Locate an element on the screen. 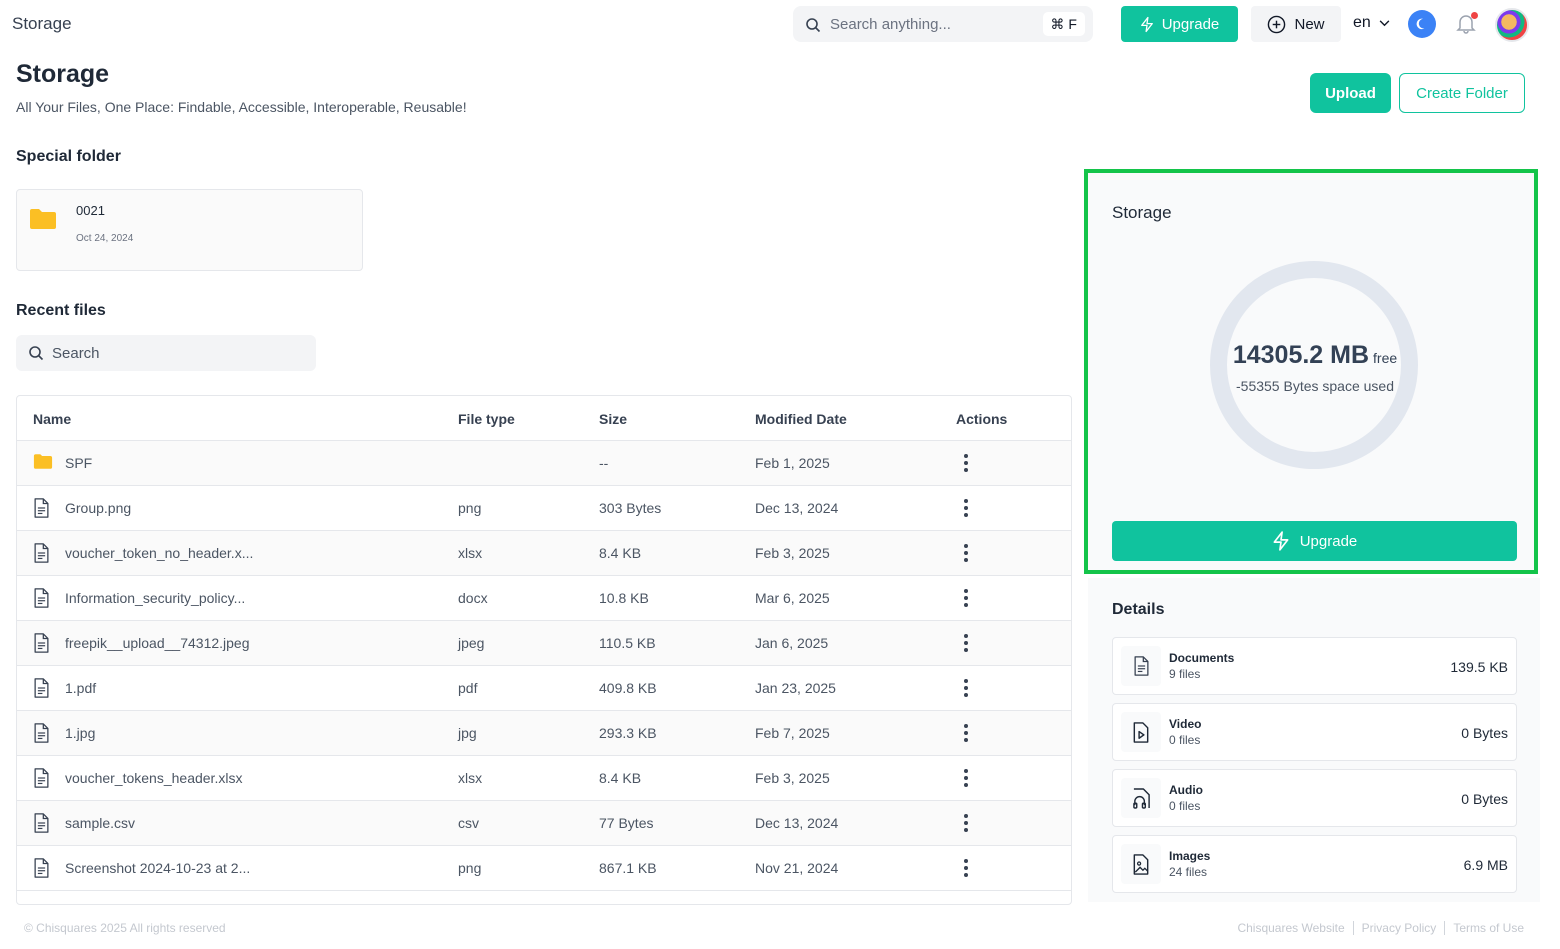  recent-files-search-input: Search is located at coordinates (166, 353).